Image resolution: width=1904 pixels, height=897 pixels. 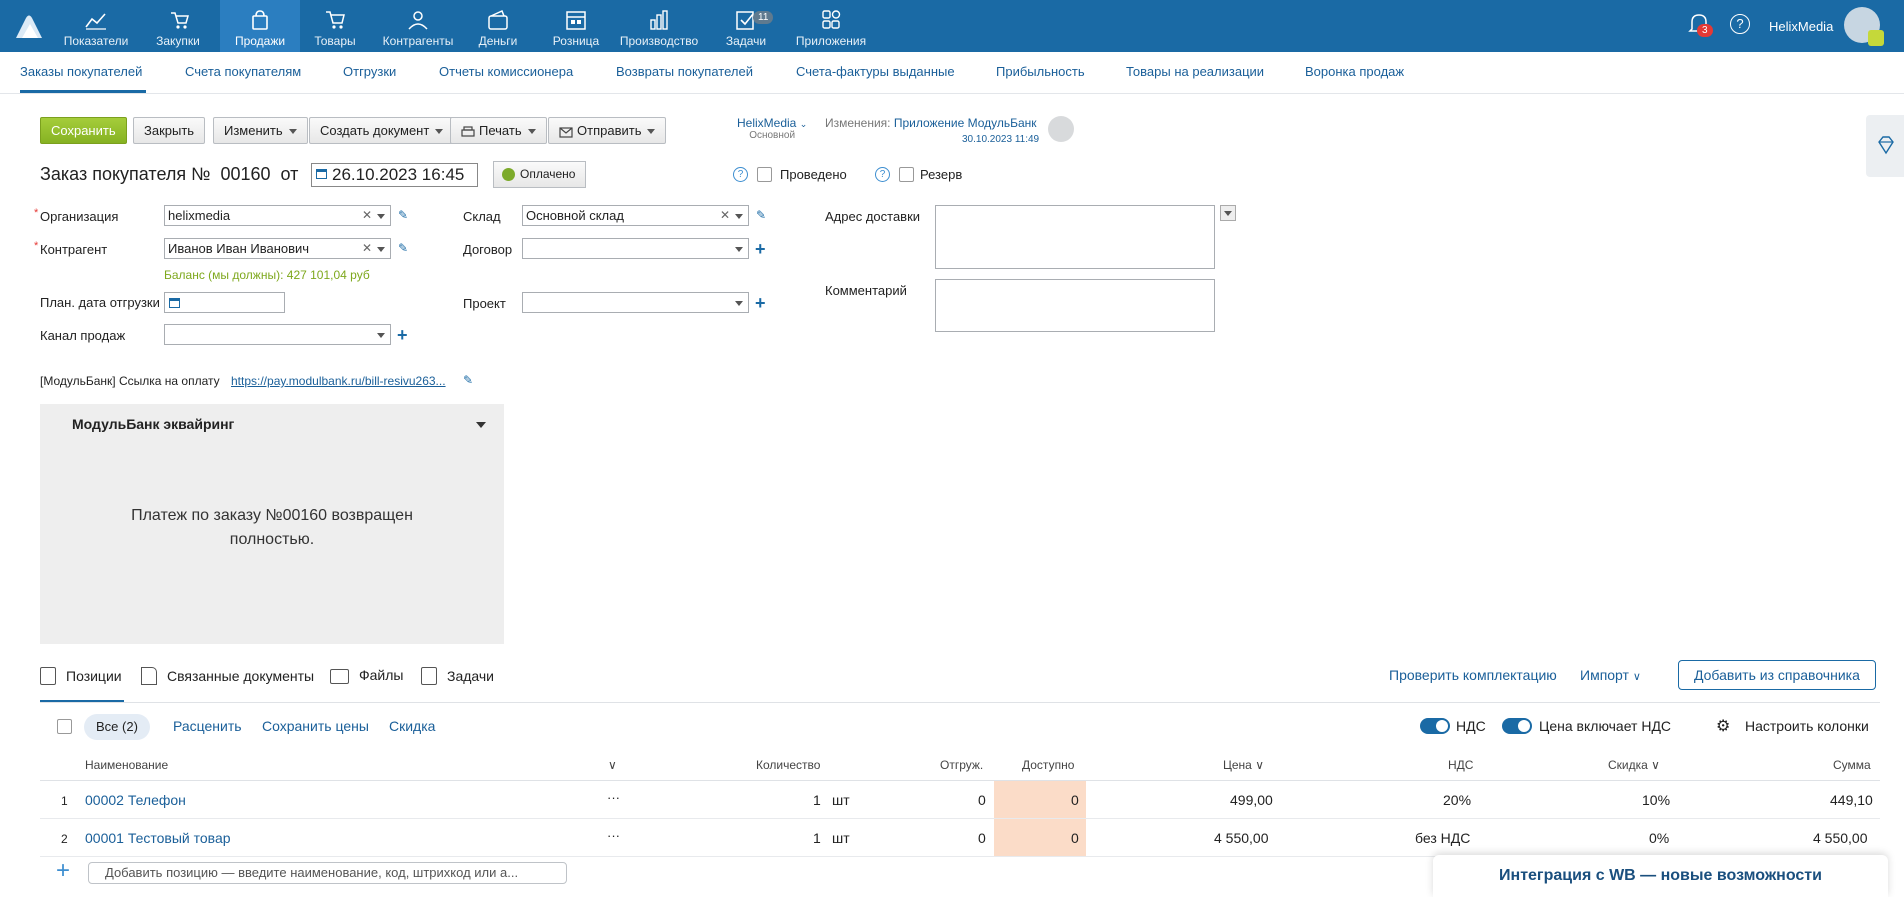 What do you see at coordinates (1457, 800) in the screenshot?
I see `row-vat: 20%` at bounding box center [1457, 800].